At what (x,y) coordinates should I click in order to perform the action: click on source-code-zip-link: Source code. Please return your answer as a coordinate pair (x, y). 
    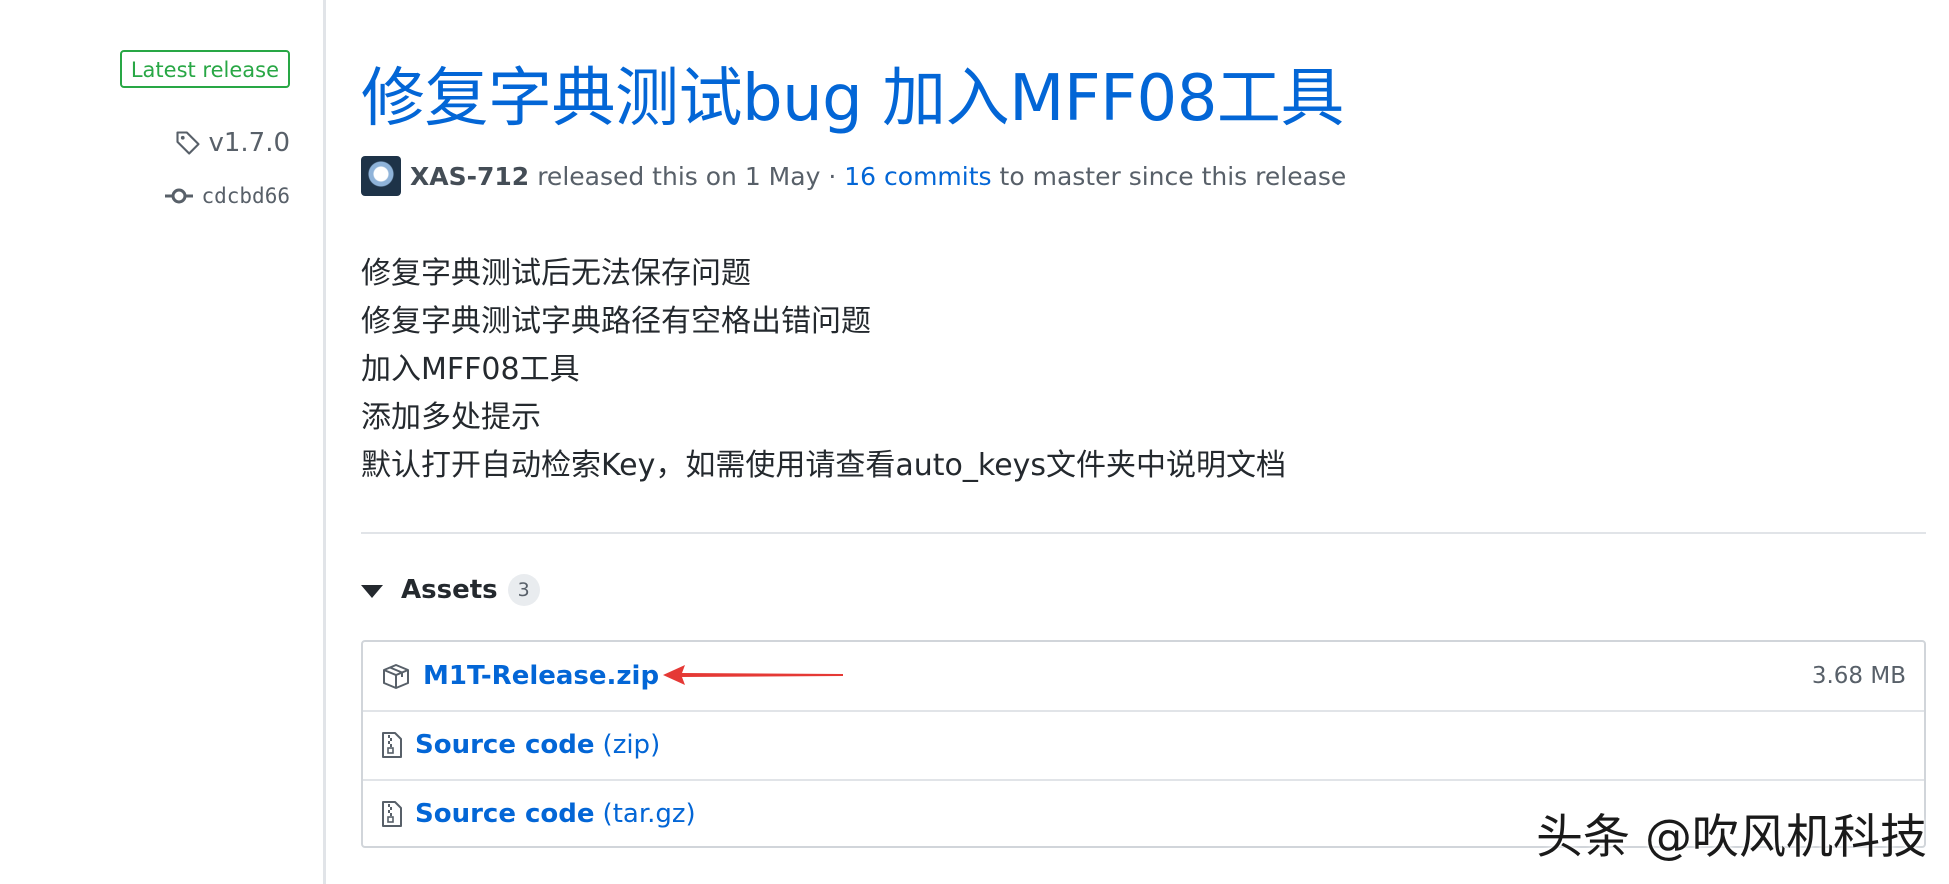
    Looking at the image, I should click on (505, 745).